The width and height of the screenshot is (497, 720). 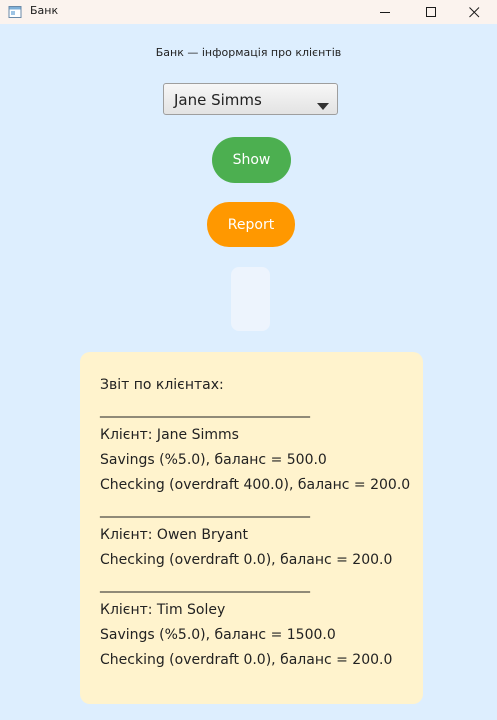 I want to click on report-account-line: Savings (%5.0), баланс = 1500.0, so click(x=218, y=635).